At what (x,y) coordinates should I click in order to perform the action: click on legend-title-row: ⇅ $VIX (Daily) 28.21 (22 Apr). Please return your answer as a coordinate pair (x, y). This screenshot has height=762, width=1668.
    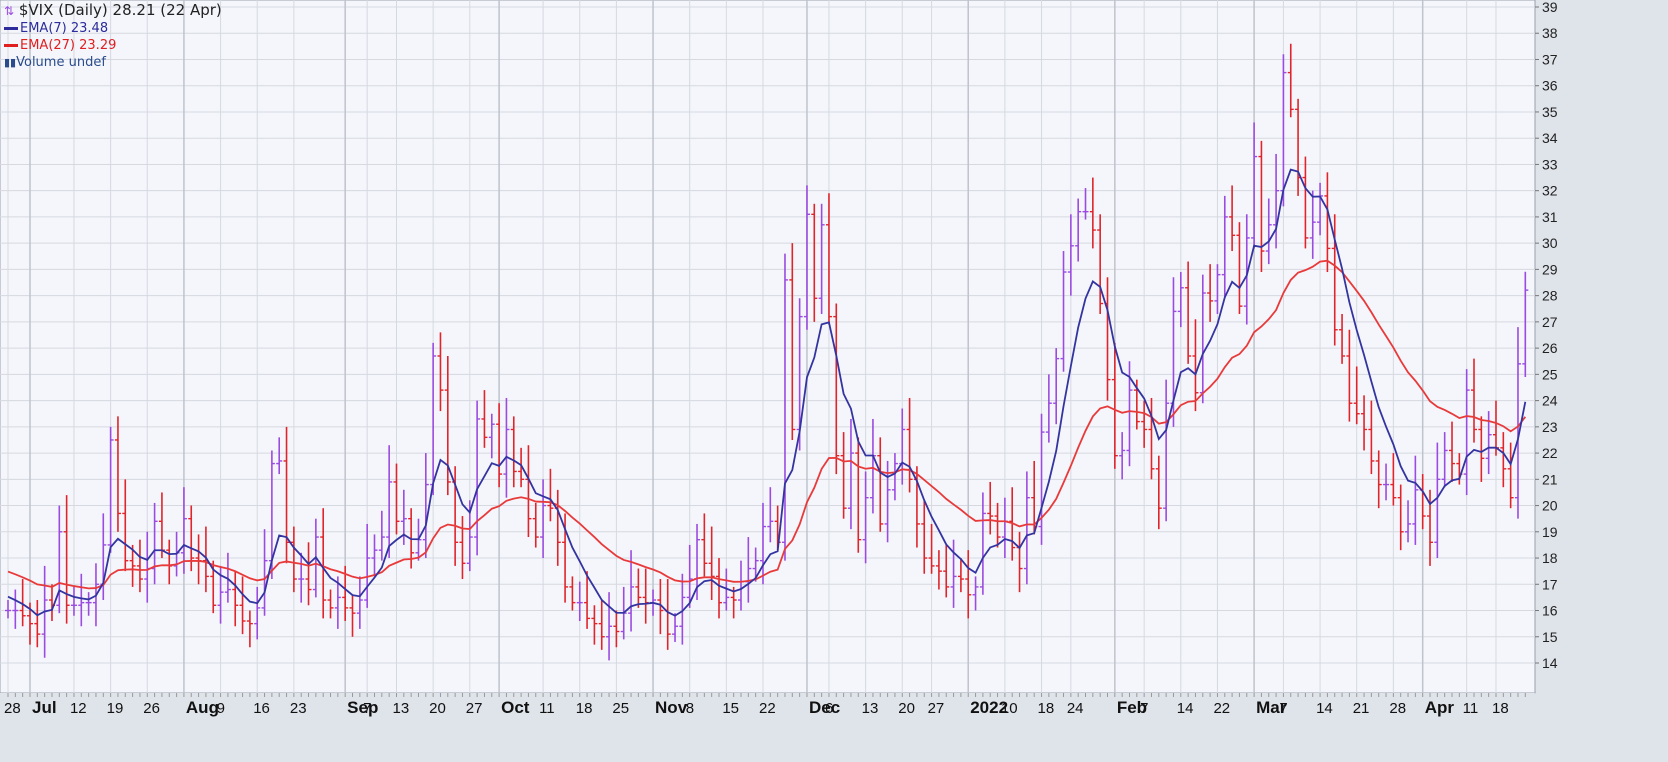
    Looking at the image, I should click on (113, 11).